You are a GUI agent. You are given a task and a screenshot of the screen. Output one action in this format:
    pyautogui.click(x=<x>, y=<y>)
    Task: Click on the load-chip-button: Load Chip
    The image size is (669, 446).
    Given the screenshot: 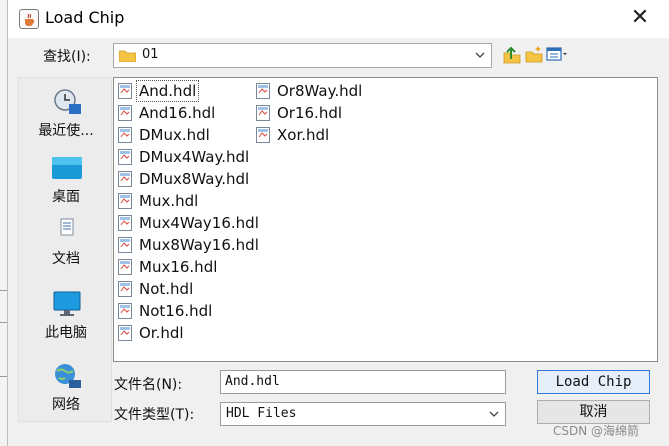 What is the action you would take?
    pyautogui.click(x=593, y=382)
    